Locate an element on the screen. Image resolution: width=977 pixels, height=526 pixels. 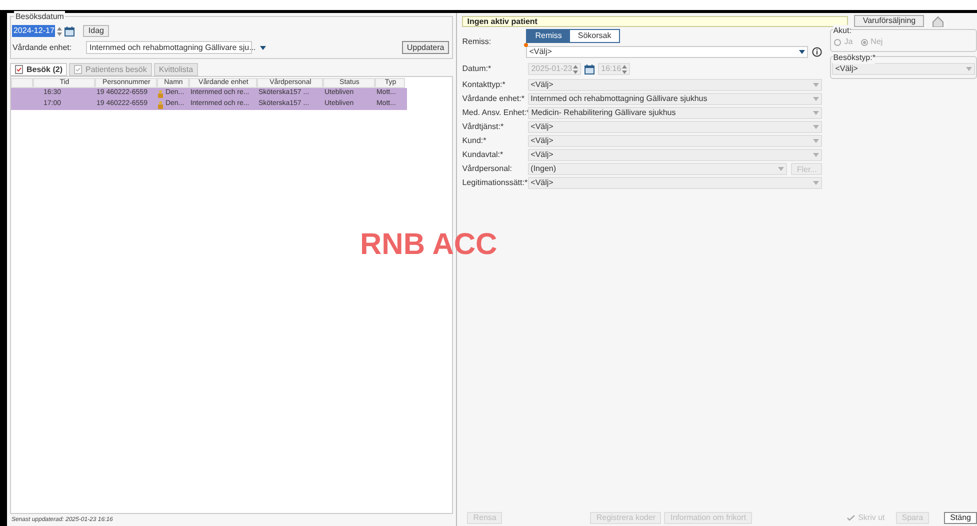
date-field: 2024-12-17 is located at coordinates (34, 31).